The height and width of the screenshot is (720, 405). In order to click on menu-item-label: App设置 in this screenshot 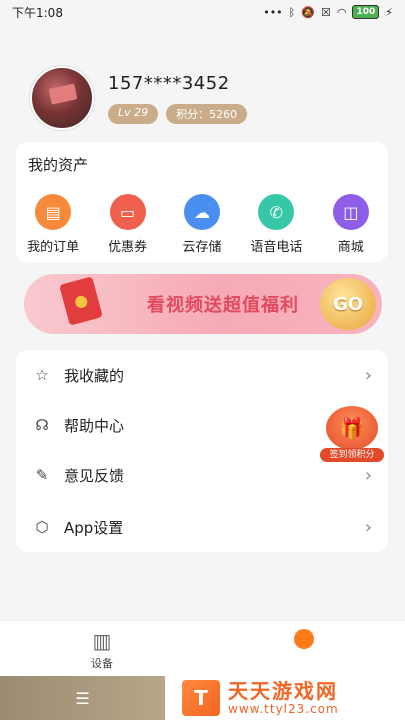, I will do `click(94, 527)`.